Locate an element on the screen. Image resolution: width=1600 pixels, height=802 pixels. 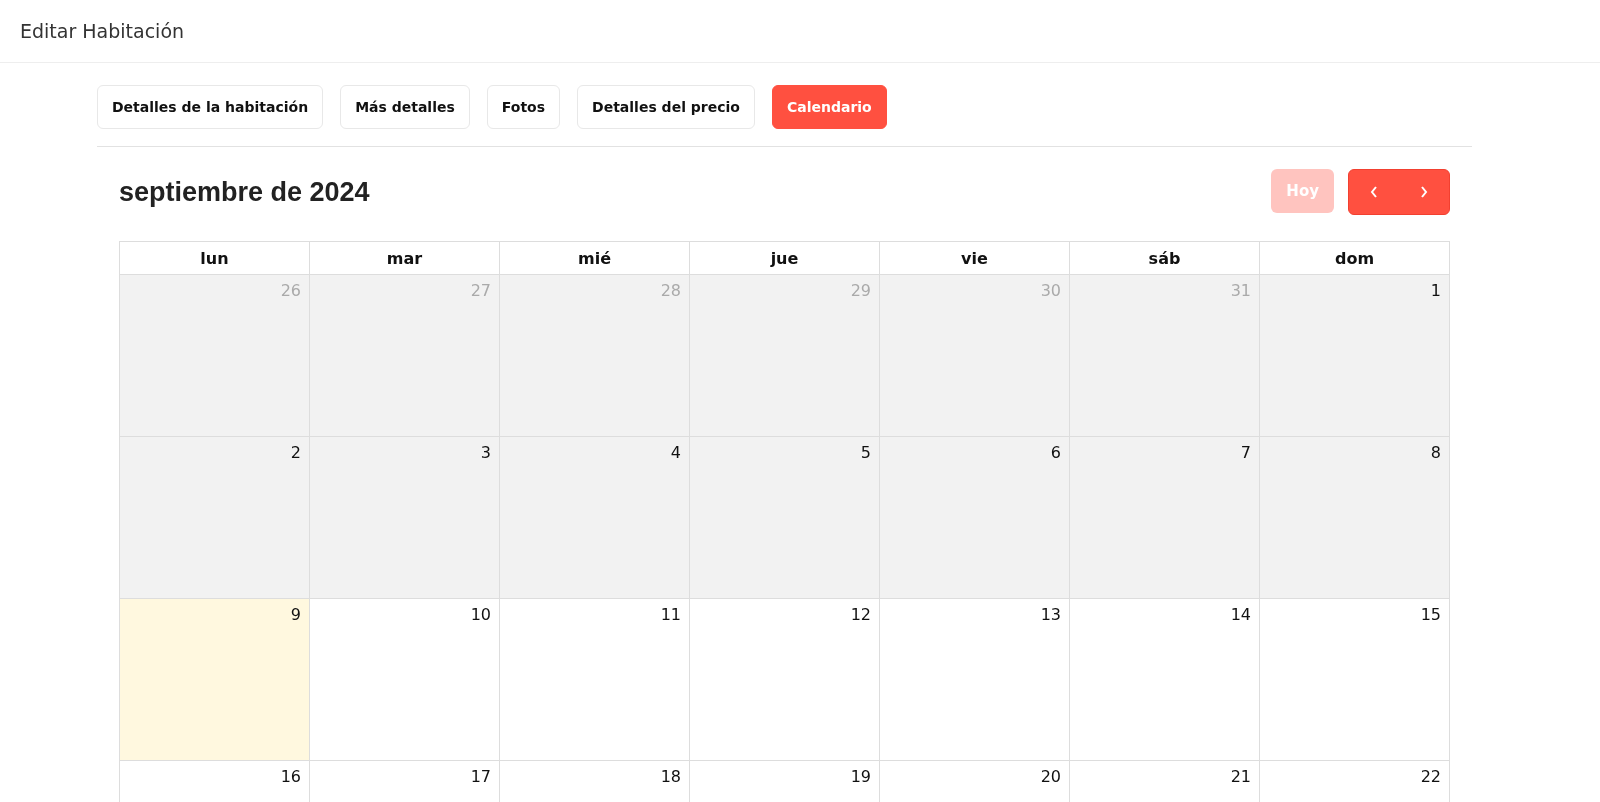
day-number: 9 is located at coordinates (295, 614).